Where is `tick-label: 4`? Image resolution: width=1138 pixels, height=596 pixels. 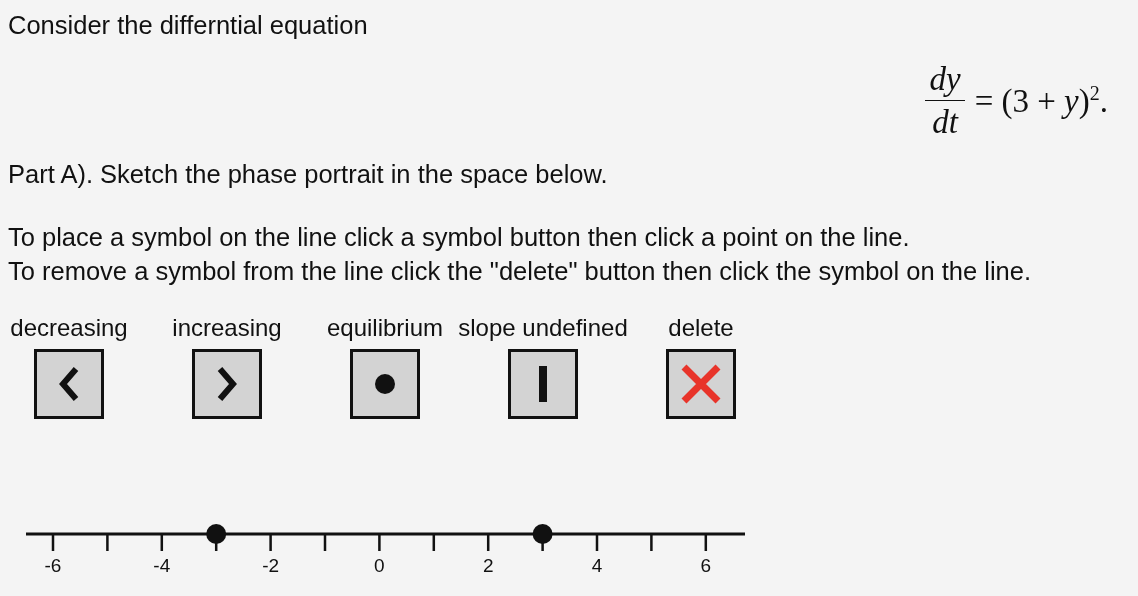 tick-label: 4 is located at coordinates (597, 565).